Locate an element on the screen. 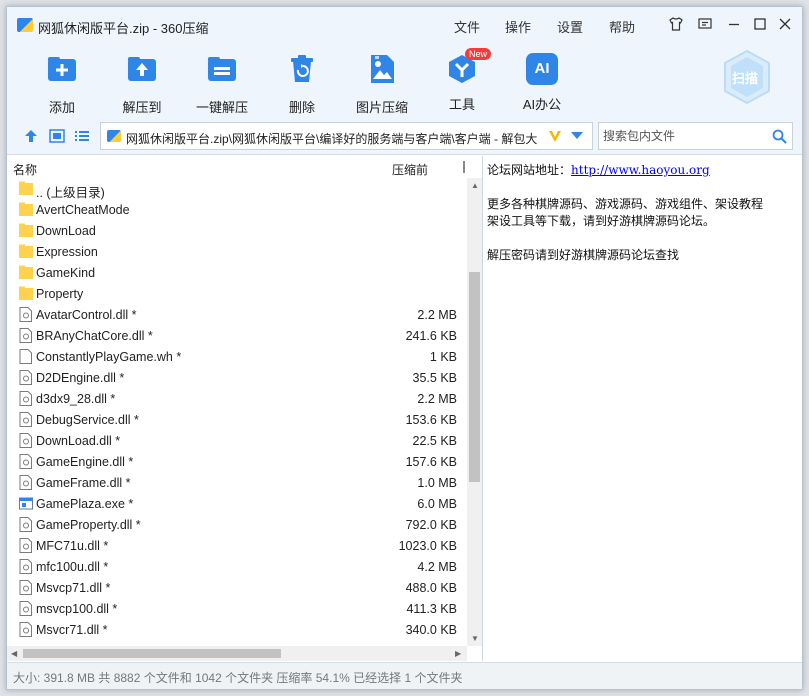 Image resolution: width=809 pixels, height=696 pixels. file-row: GameEngine.dll * 157.6 KB is located at coordinates (237, 461).